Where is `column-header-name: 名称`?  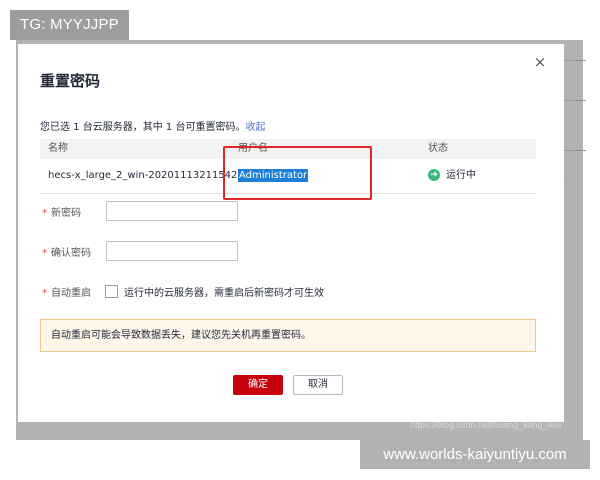 column-header-name: 名称 is located at coordinates (58, 148).